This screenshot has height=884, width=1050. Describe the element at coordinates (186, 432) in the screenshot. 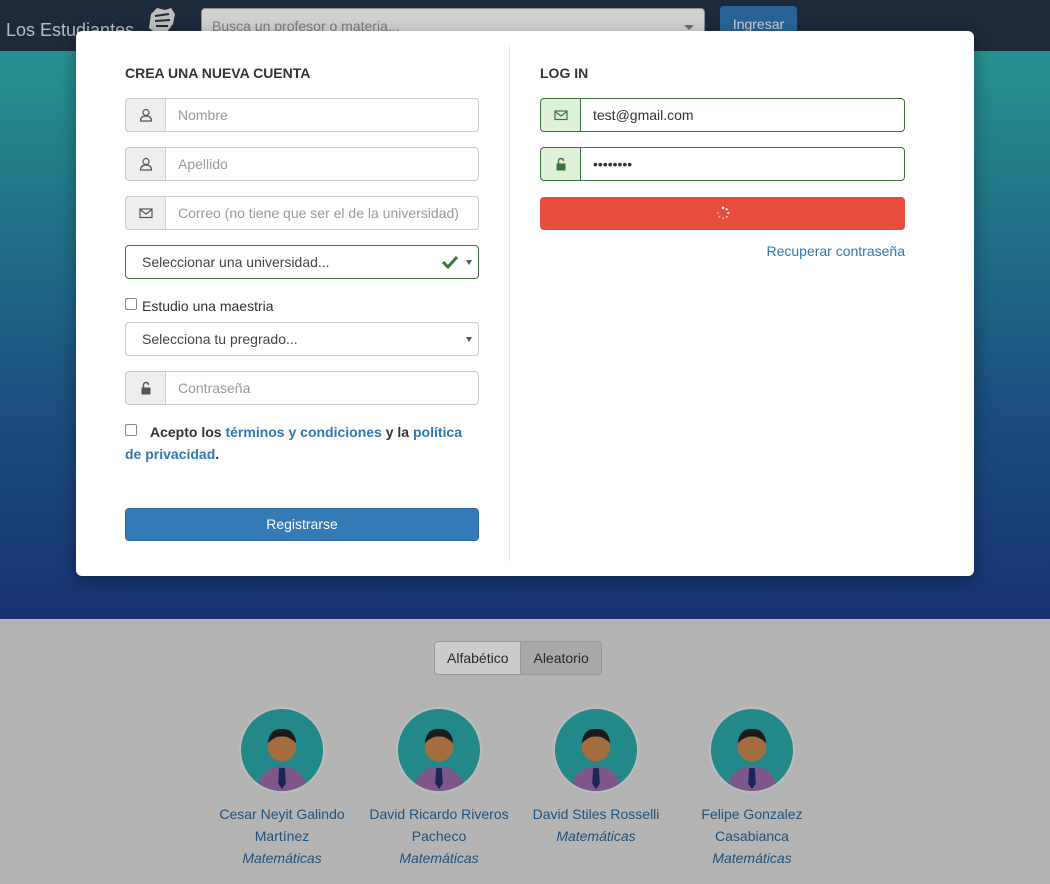

I see `terms-prefix: Acepto los` at that location.